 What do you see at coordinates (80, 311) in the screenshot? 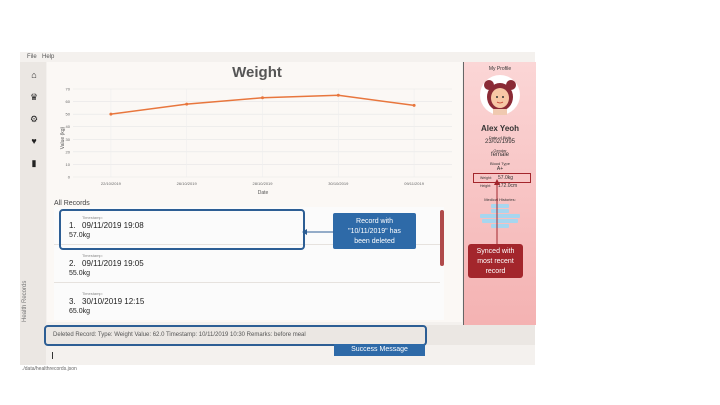
I see `record-value: 65.0kg` at bounding box center [80, 311].